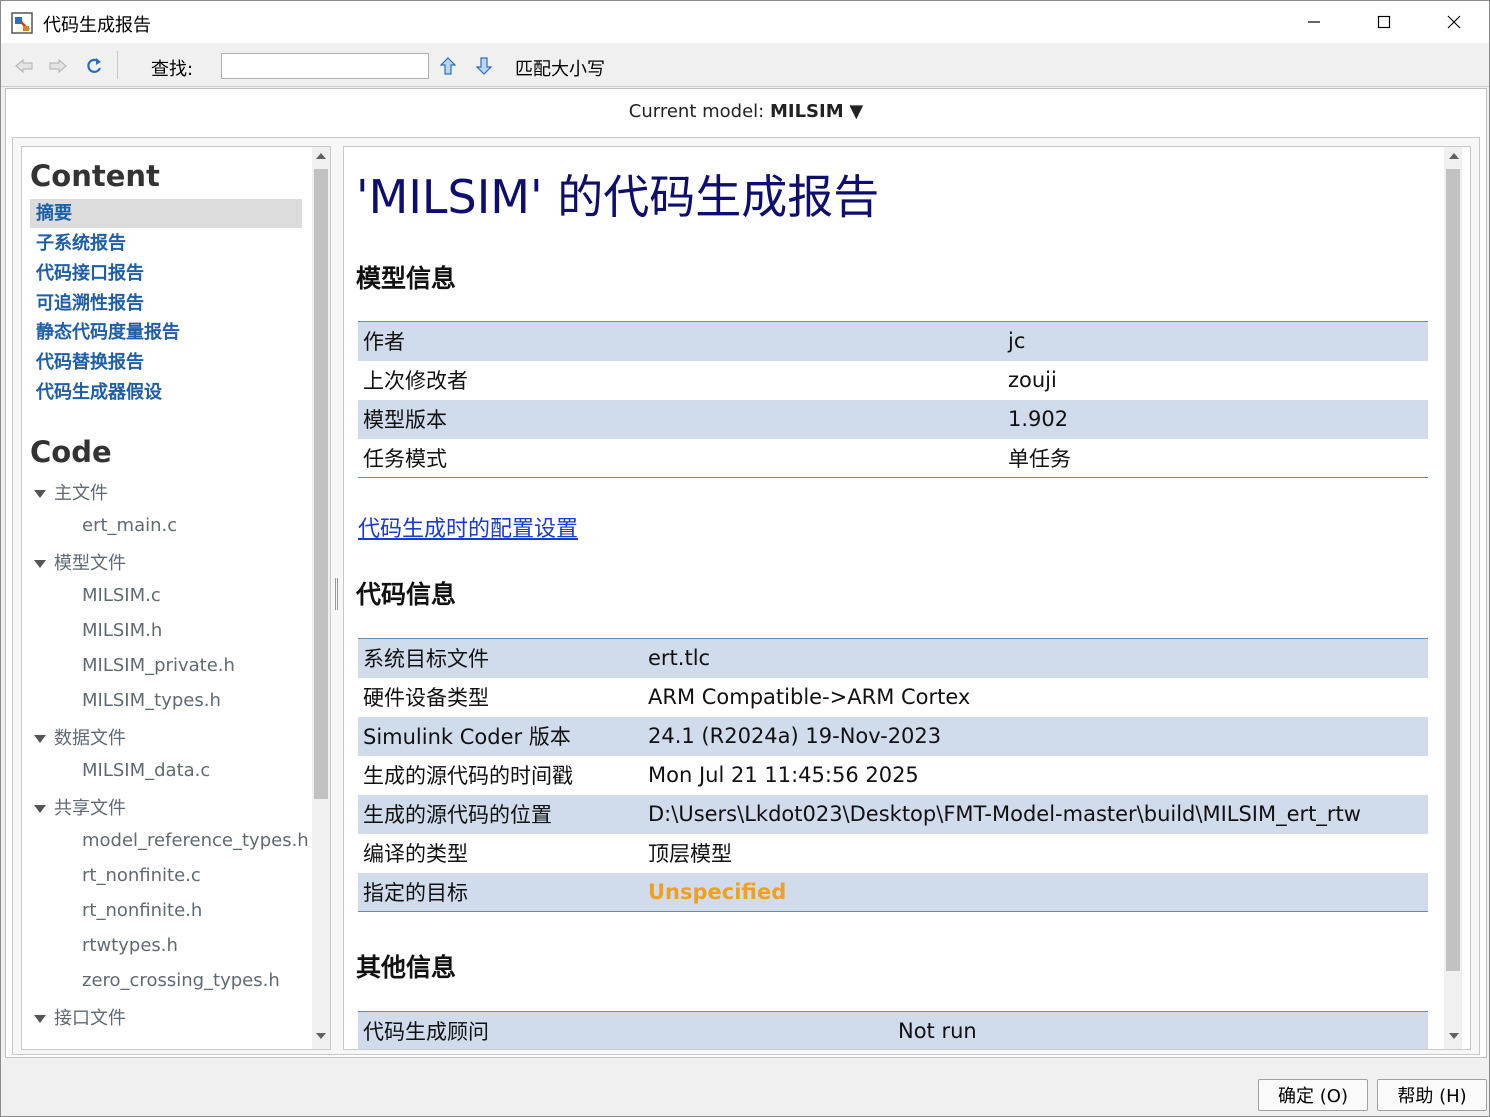  What do you see at coordinates (384, 342) in the screenshot?
I see `row-label: 作者` at bounding box center [384, 342].